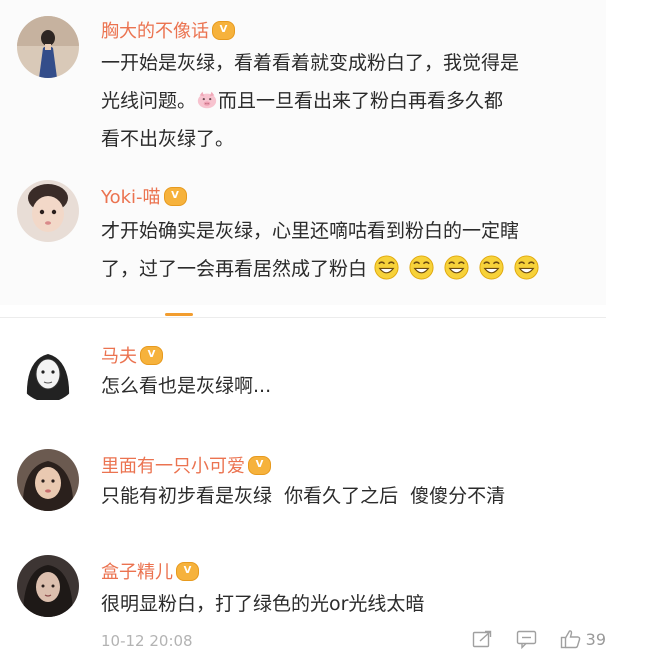 The image size is (650, 663). I want to click on section-divider-tab, so click(179, 314).